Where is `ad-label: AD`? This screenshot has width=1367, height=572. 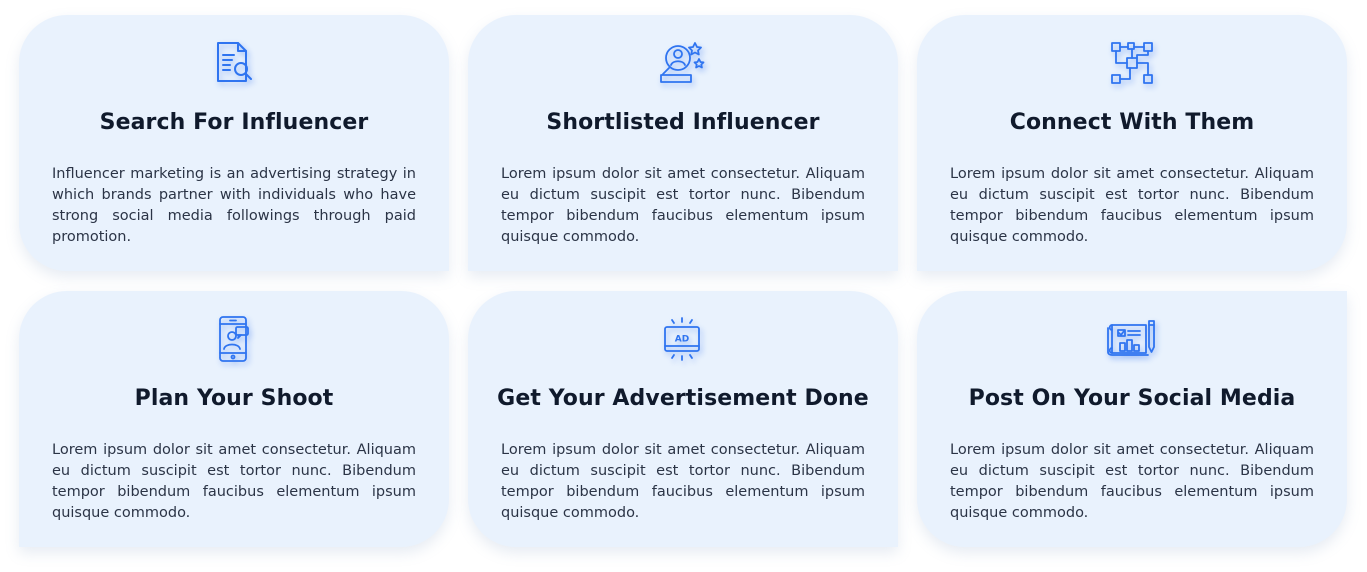
ad-label: AD is located at coordinates (682, 340).